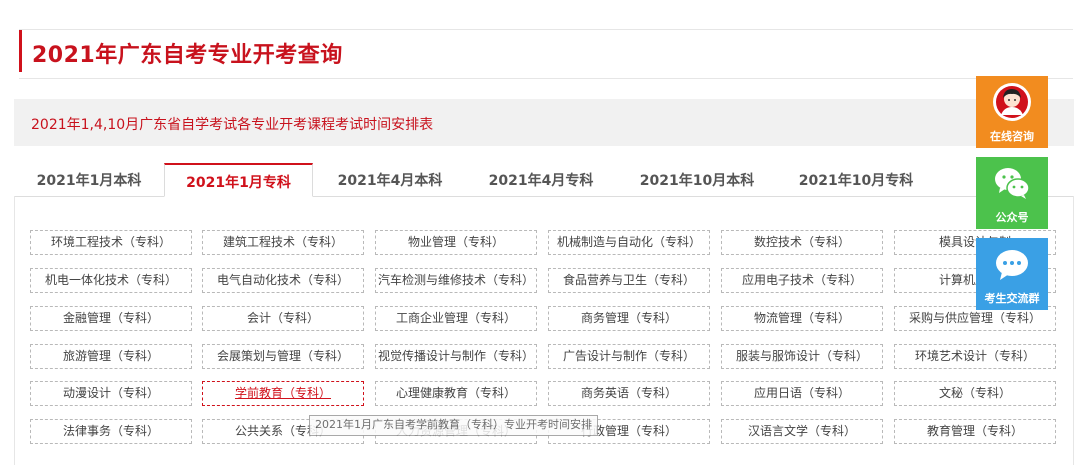 This screenshot has height=465, width=1074. Describe the element at coordinates (975, 356) in the screenshot. I see `major-link: 环境艺术设计（专科）` at that location.